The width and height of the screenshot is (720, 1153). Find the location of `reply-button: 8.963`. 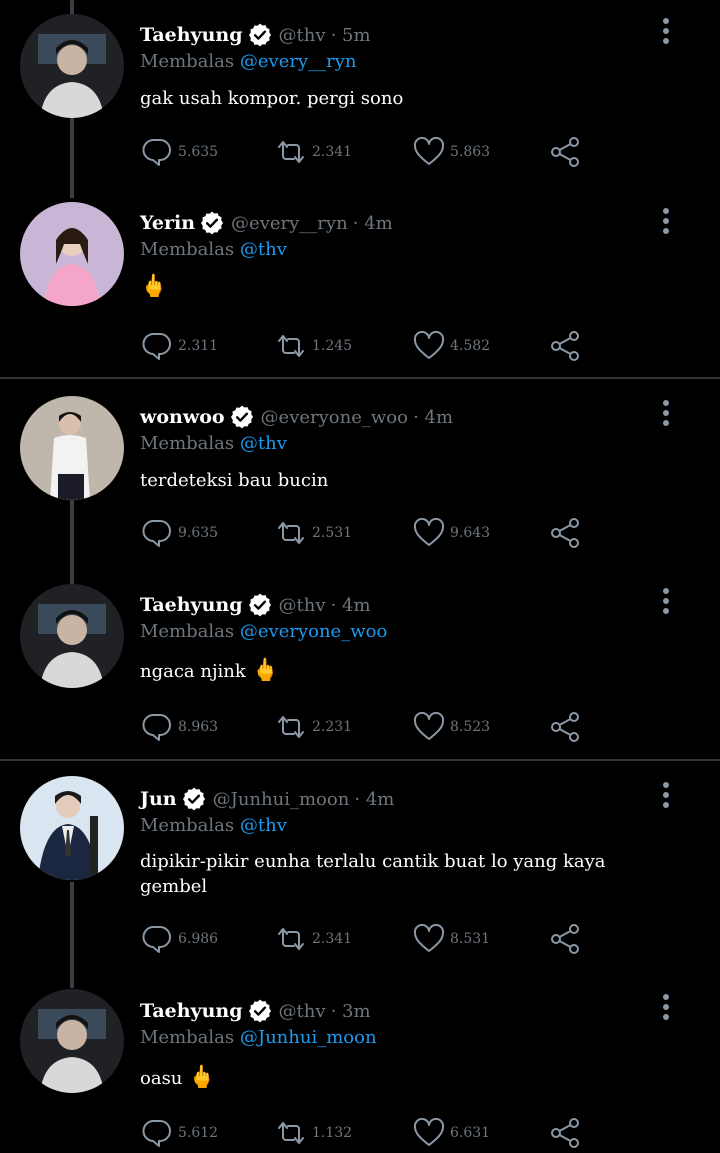

reply-button: 8.963 is located at coordinates (179, 727).